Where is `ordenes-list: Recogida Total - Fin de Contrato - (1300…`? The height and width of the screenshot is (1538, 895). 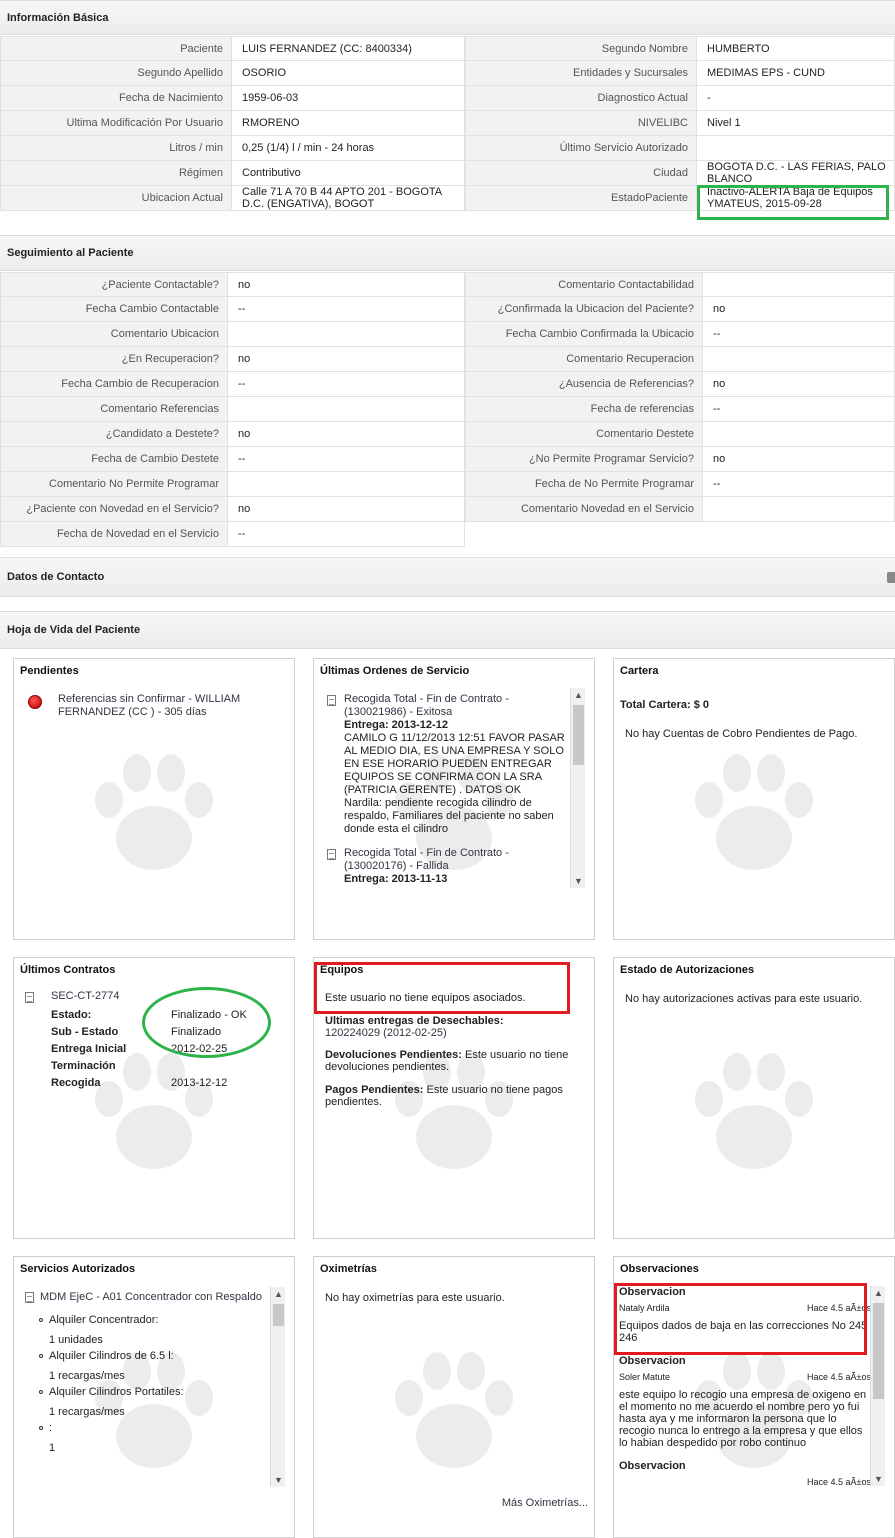
ordenes-list: Recogida Total - Fin de Contrato - (1300… is located at coordinates (447, 788).